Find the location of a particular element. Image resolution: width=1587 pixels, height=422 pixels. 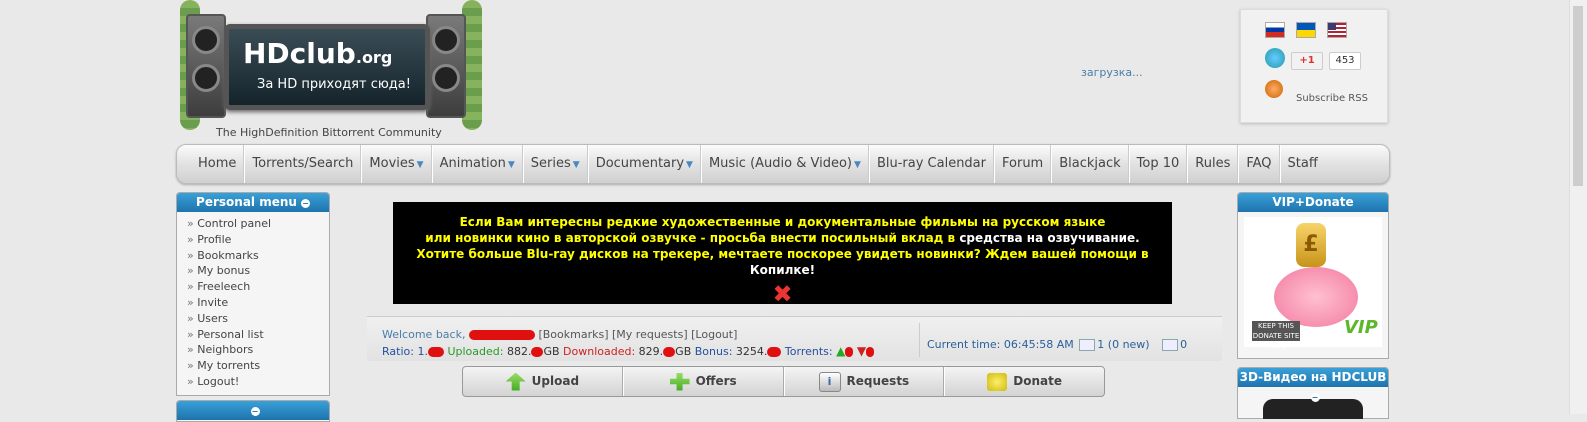

menu-item-logout: Logout! is located at coordinates (258, 382).